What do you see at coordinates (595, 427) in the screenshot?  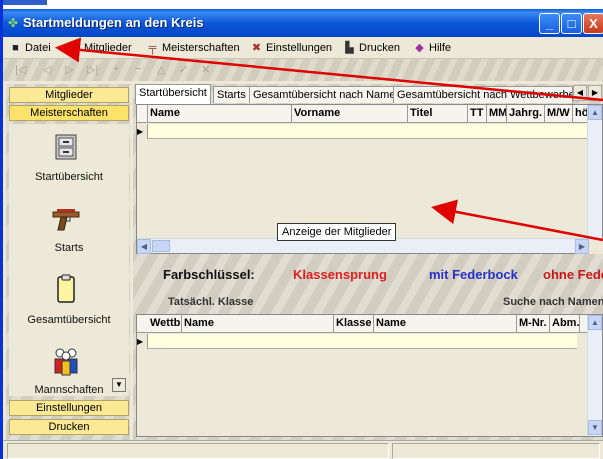 I see `scroll-down-icon: ▼` at bounding box center [595, 427].